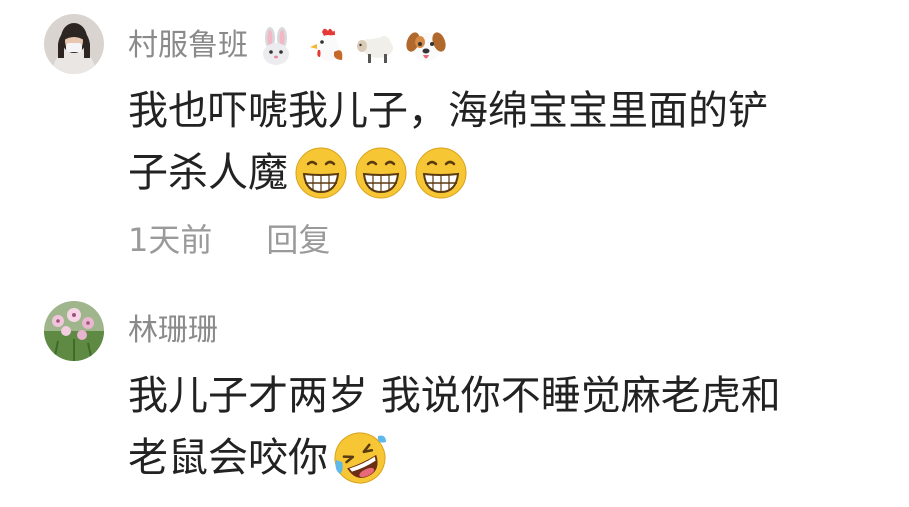  Describe the element at coordinates (376, 46) in the screenshot. I see `sheep-icon` at that location.